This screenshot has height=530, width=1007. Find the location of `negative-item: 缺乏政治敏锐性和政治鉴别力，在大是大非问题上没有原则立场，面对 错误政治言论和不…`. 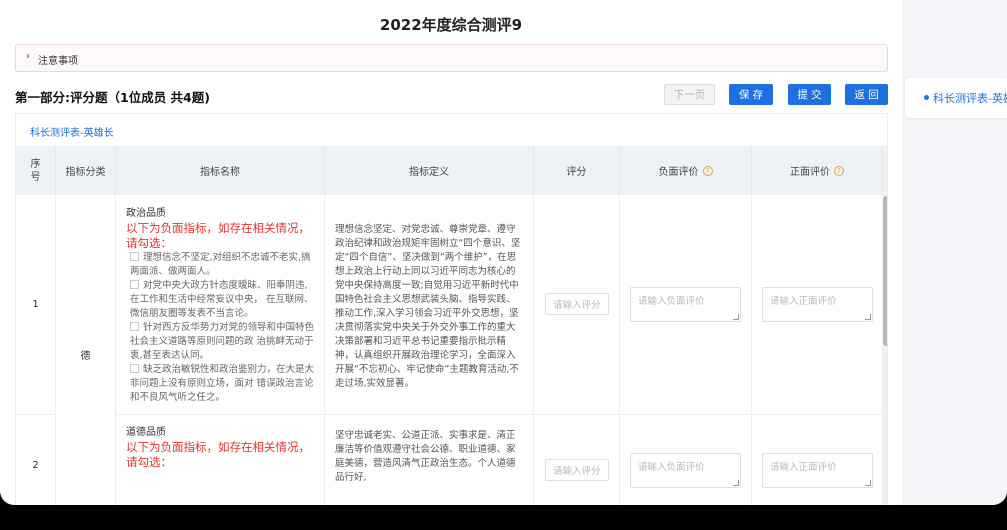

negative-item: 缺乏政治敏锐性和政治鉴别力，在大是大非问题上没有原则立场，面对 错误政治言论和不… is located at coordinates (221, 384).